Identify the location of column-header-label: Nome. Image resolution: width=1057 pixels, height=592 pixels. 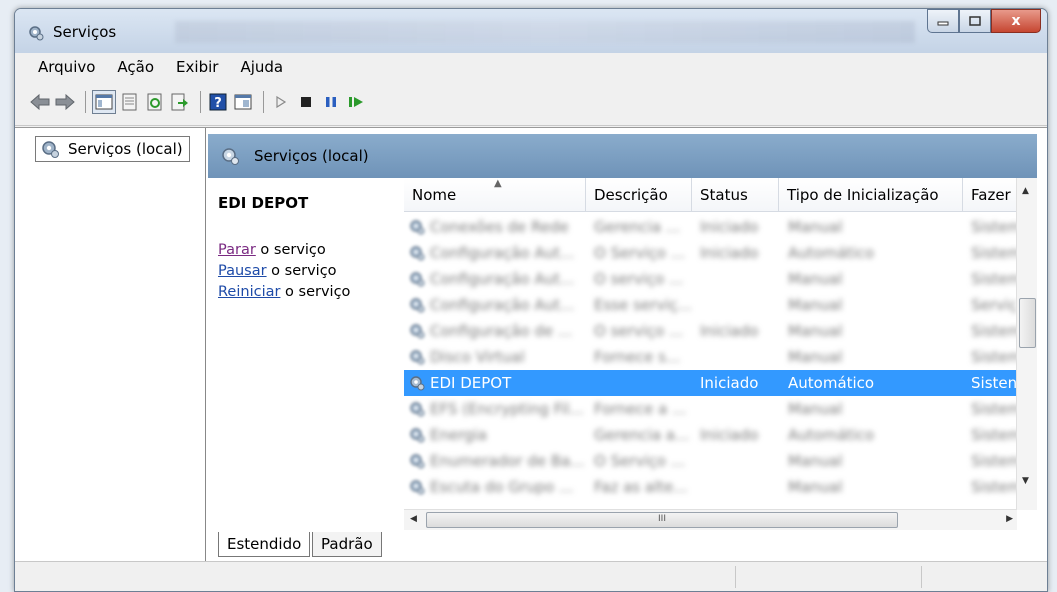
(434, 194).